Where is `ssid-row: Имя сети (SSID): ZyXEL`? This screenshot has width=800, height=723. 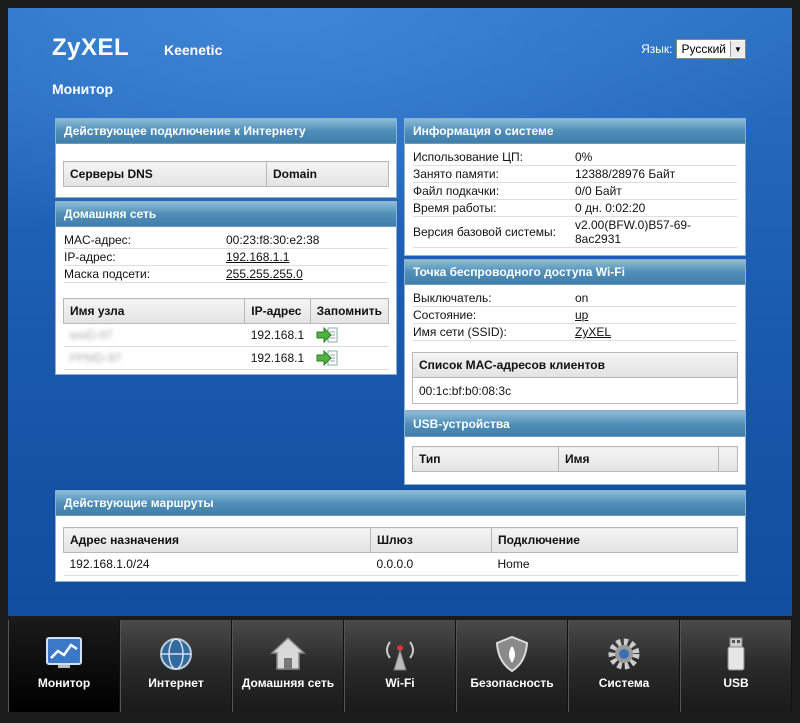 ssid-row: Имя сети (SSID): ZyXEL is located at coordinates (575, 332).